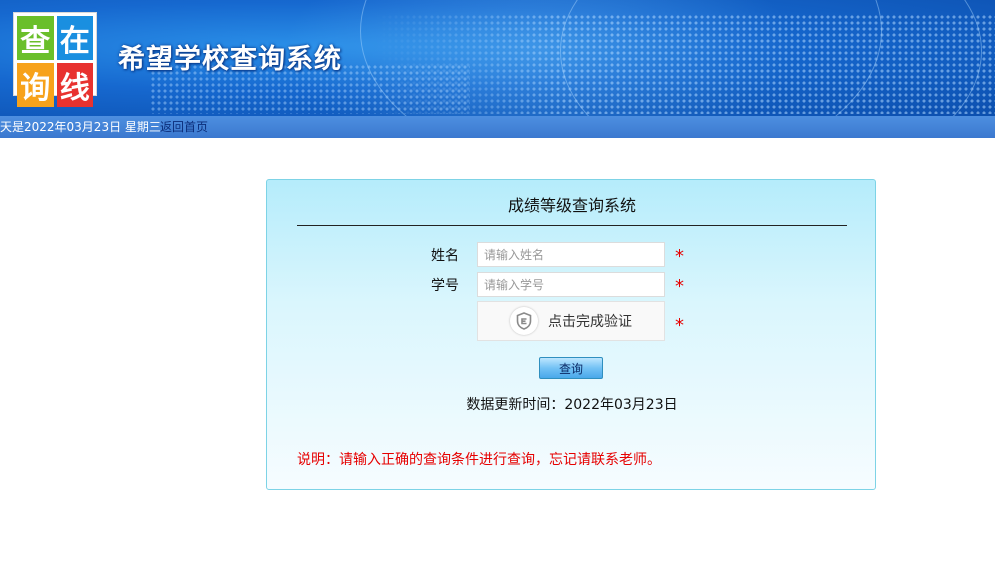 The height and width of the screenshot is (579, 995). Describe the element at coordinates (230, 59) in the screenshot. I see `site-title: 希望学校查询系统` at that location.